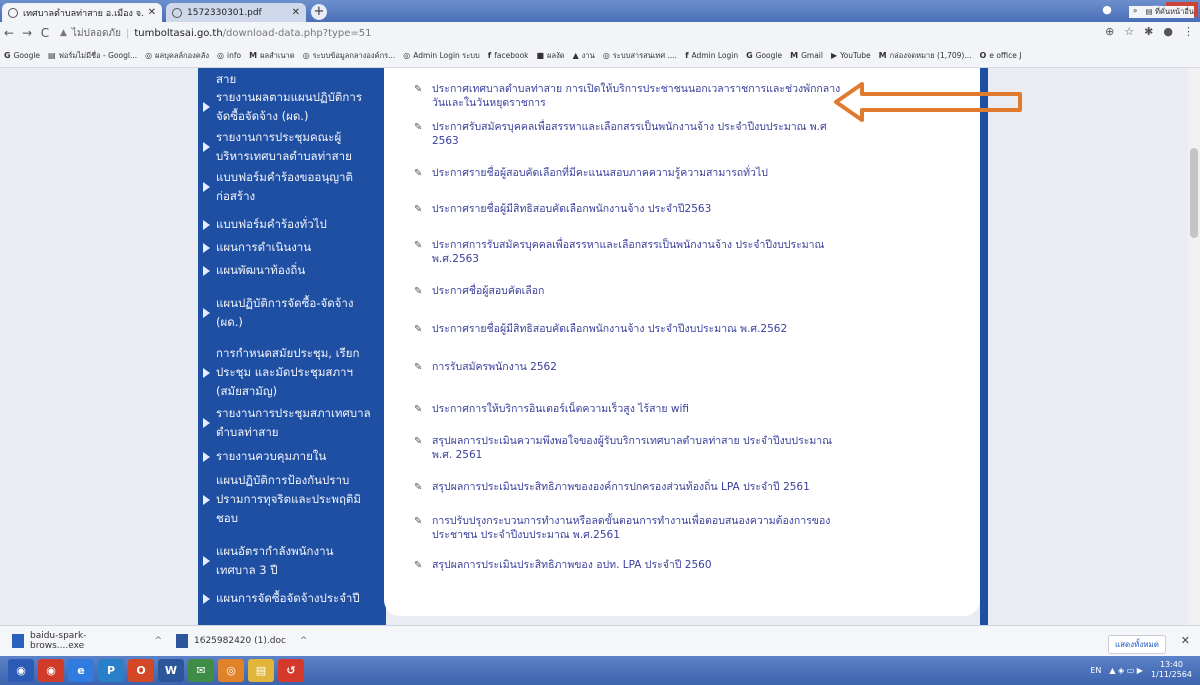 The image size is (1200, 685). Describe the element at coordinates (851, 55) in the screenshot. I see `bookmark-item: ▶ YouTube` at that location.